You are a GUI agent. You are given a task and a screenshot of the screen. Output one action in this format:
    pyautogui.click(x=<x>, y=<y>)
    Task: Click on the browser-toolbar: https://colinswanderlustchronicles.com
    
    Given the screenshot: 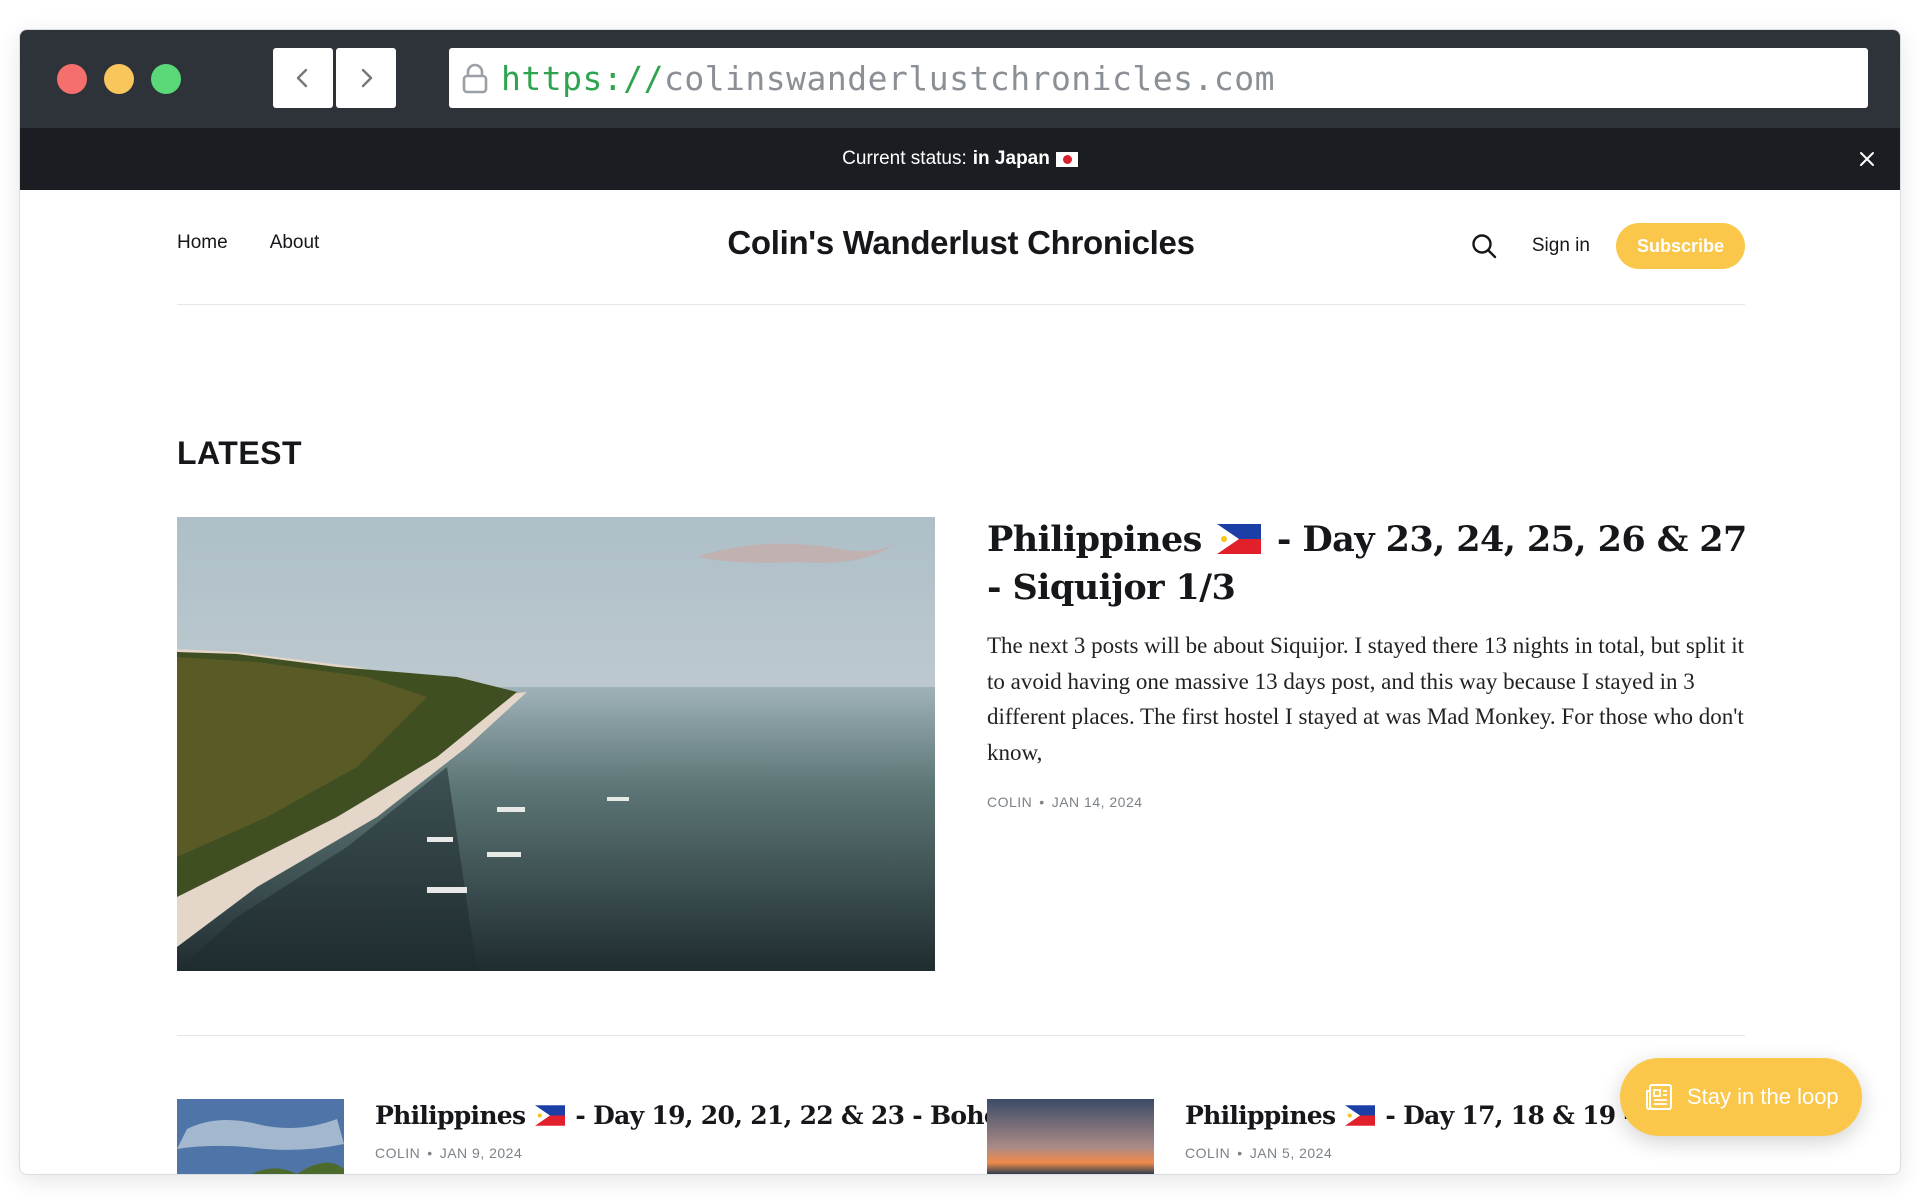 What is the action you would take?
    pyautogui.click(x=960, y=79)
    